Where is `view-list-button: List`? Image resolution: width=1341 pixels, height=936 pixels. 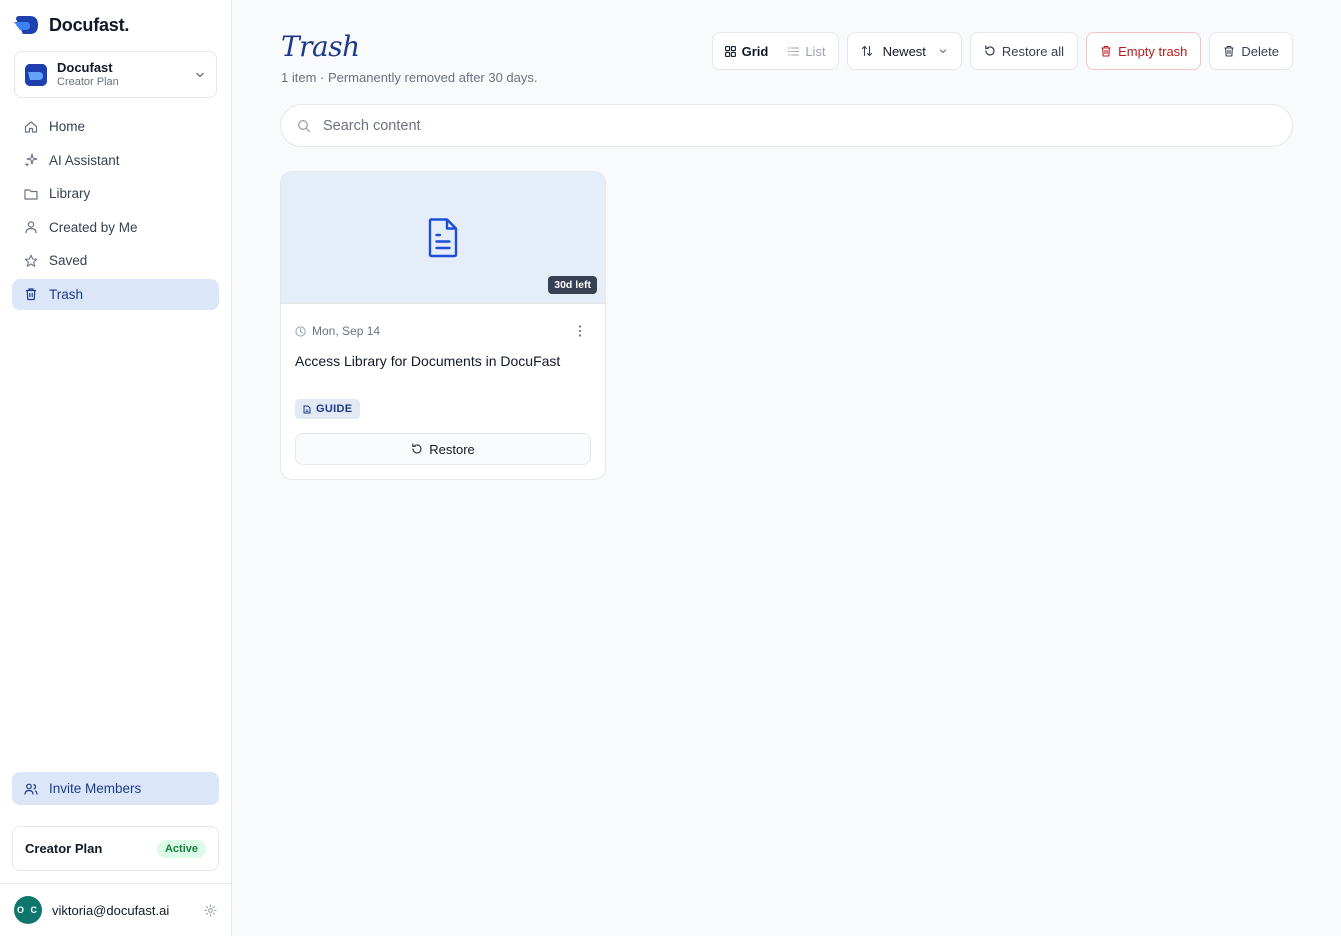
view-list-button: List is located at coordinates (806, 51).